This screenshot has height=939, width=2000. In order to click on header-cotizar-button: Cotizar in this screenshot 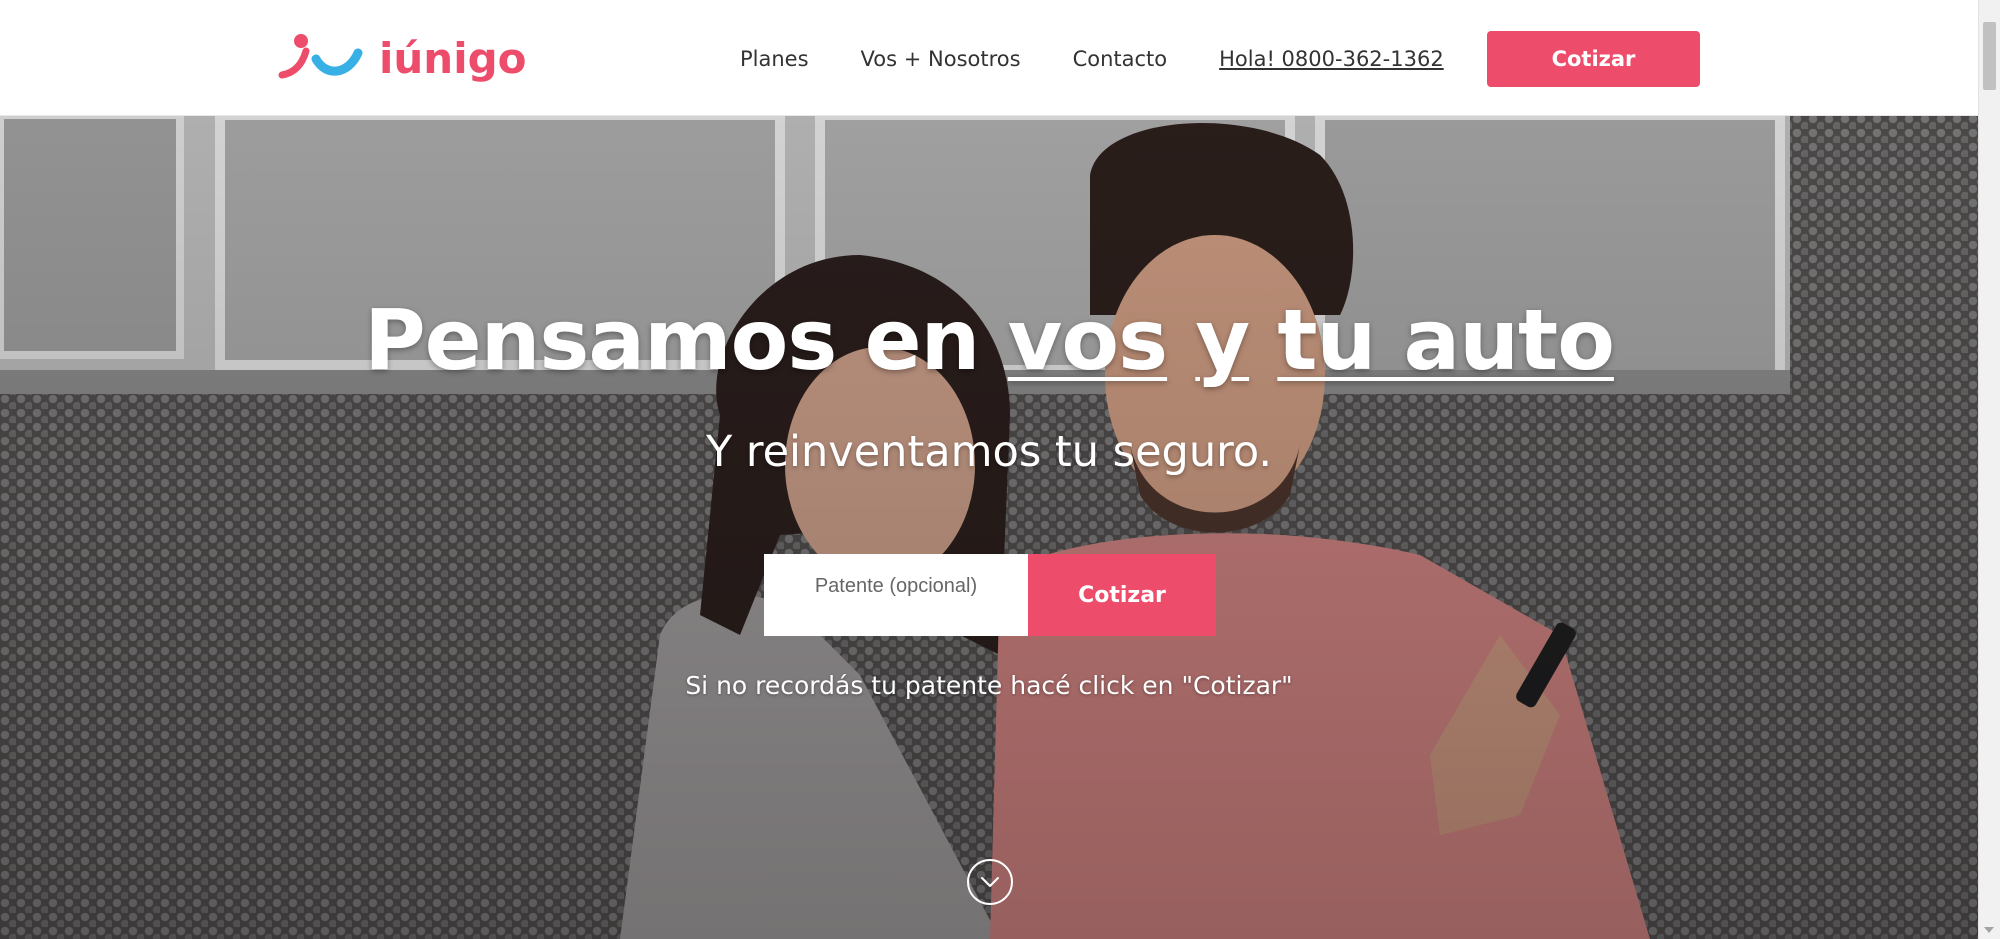, I will do `click(1593, 59)`.